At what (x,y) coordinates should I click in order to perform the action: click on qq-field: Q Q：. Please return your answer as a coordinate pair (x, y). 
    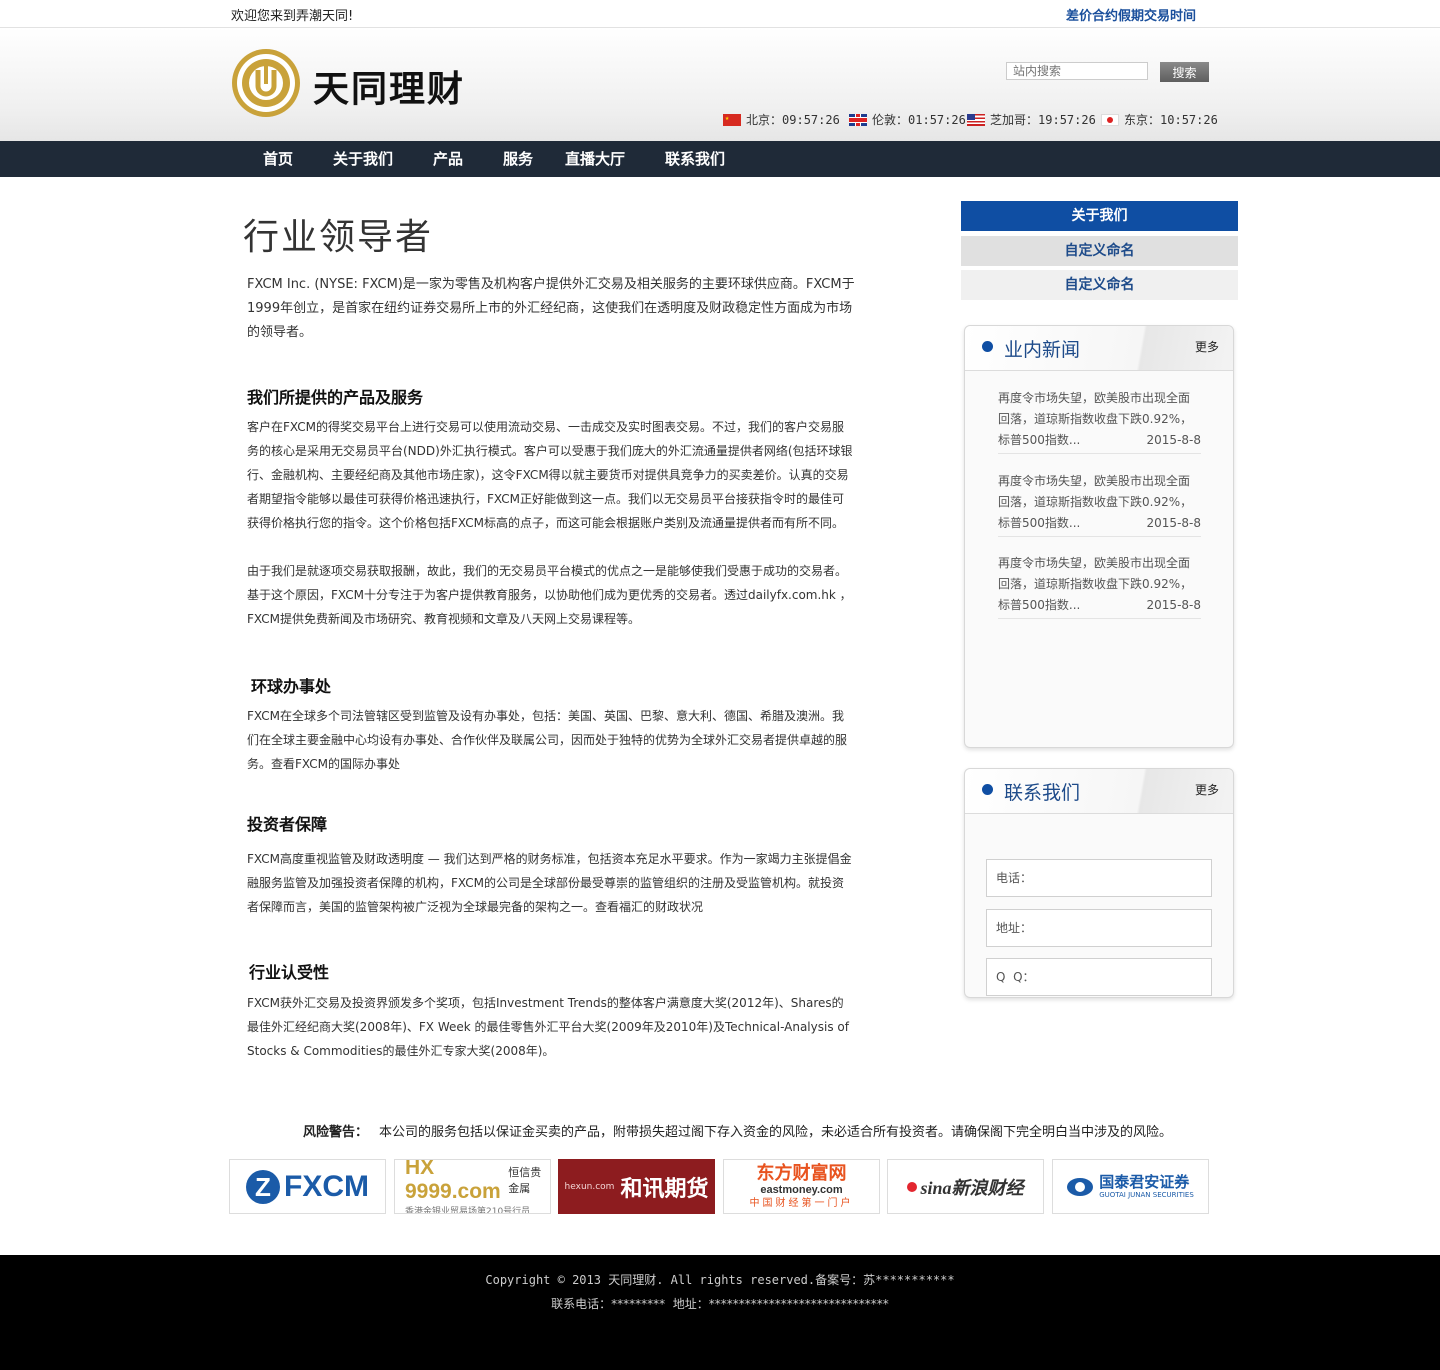
    Looking at the image, I should click on (1099, 977).